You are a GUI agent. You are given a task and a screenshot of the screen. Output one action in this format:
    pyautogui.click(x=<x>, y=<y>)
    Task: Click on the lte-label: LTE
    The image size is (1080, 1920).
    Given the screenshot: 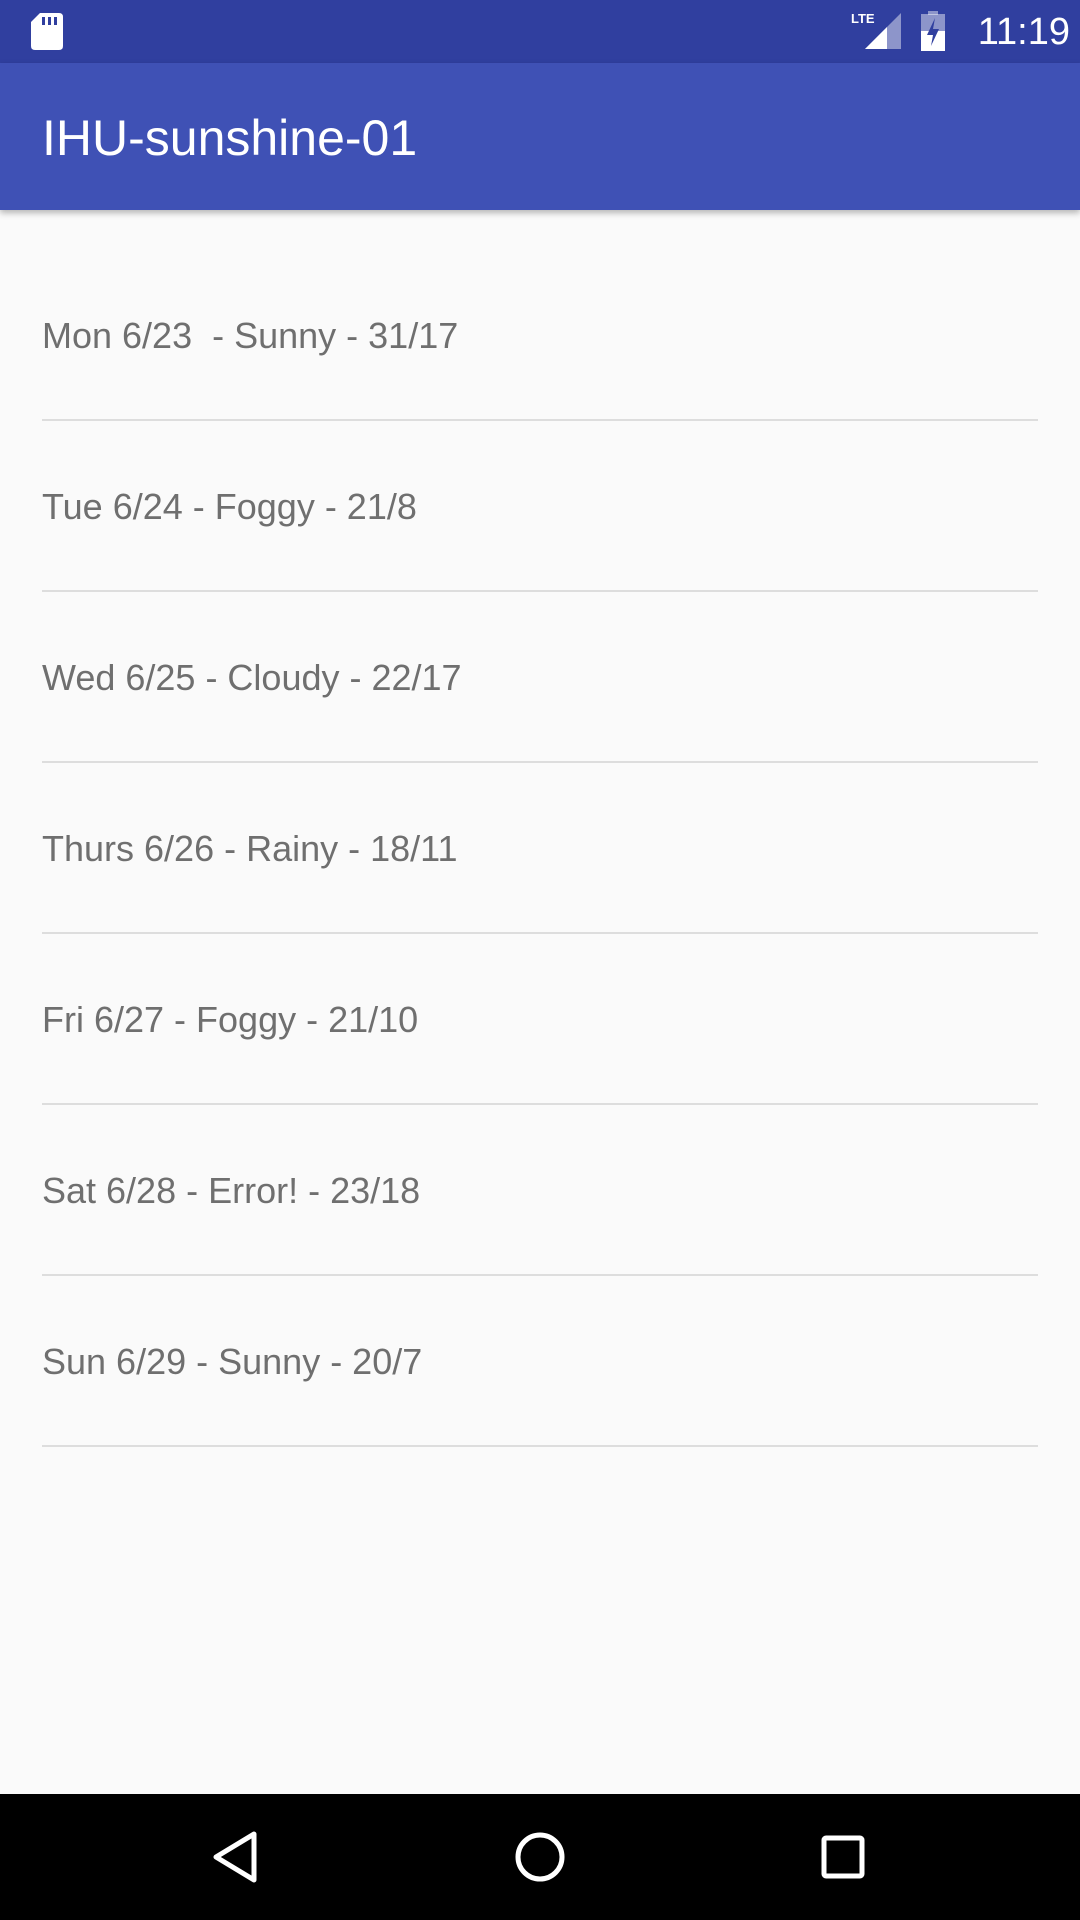 What is the action you would take?
    pyautogui.click(x=863, y=18)
    